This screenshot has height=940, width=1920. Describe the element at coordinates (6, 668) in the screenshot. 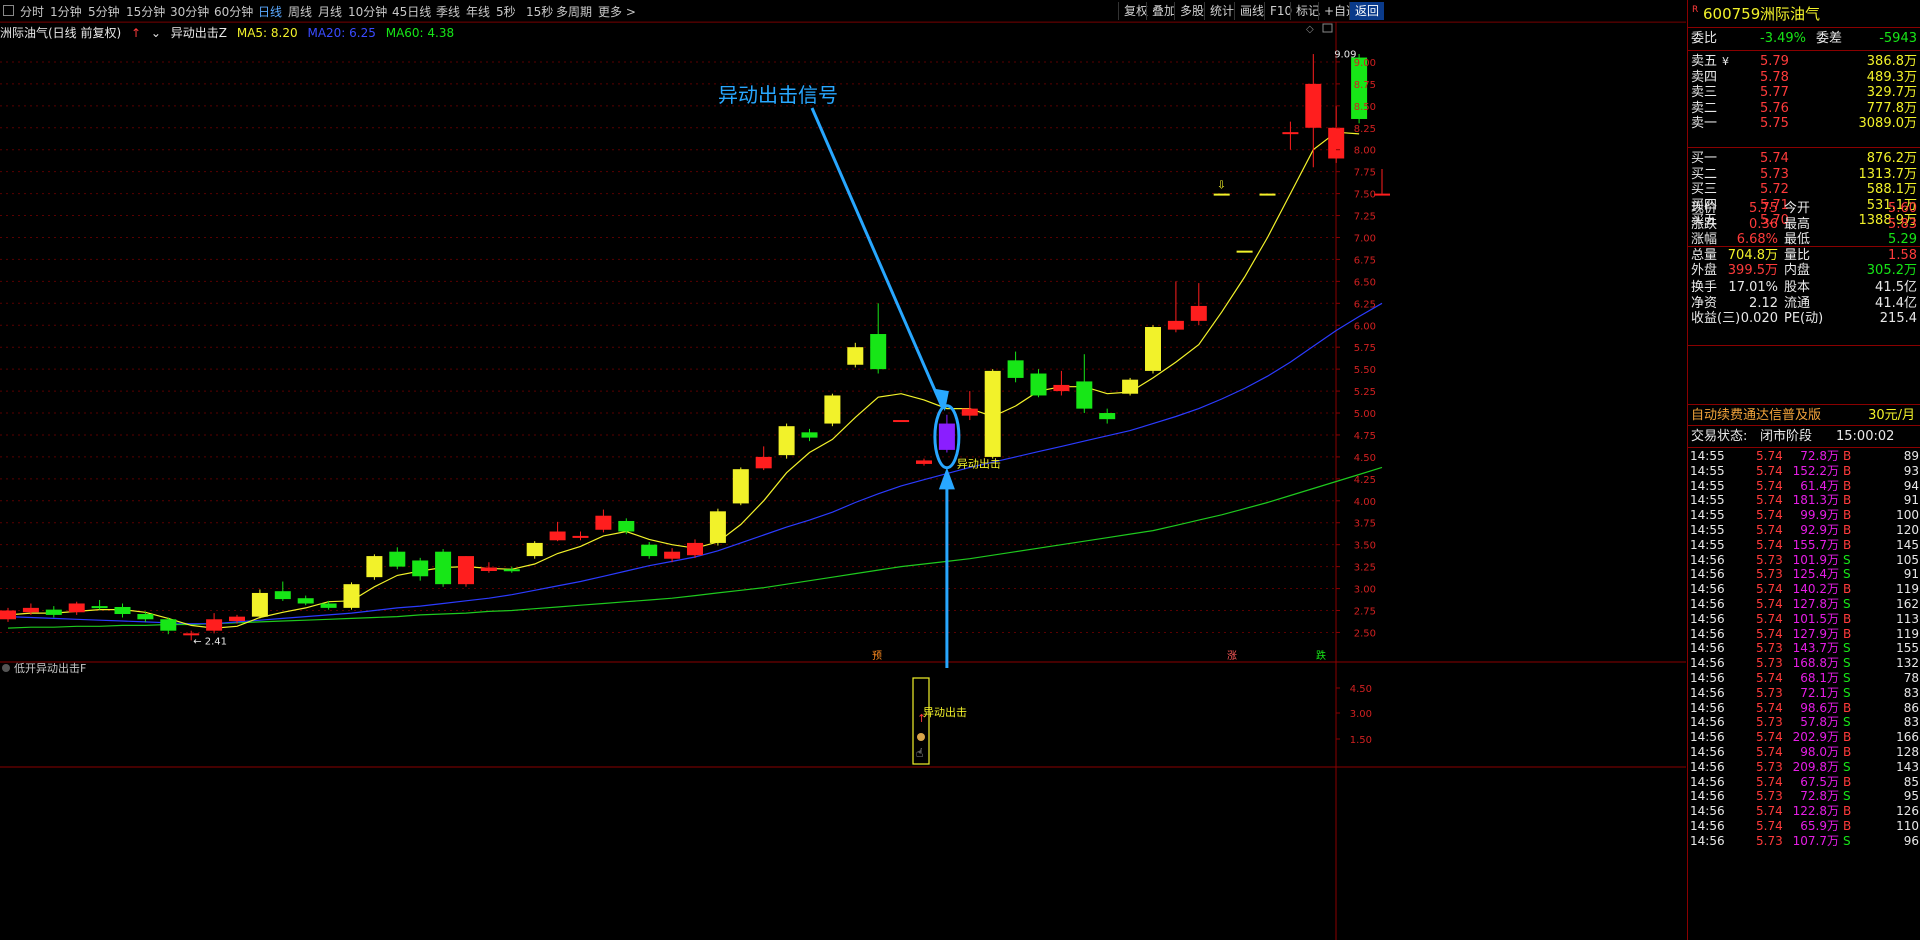

I see `sub-panel-toggle-icon` at that location.